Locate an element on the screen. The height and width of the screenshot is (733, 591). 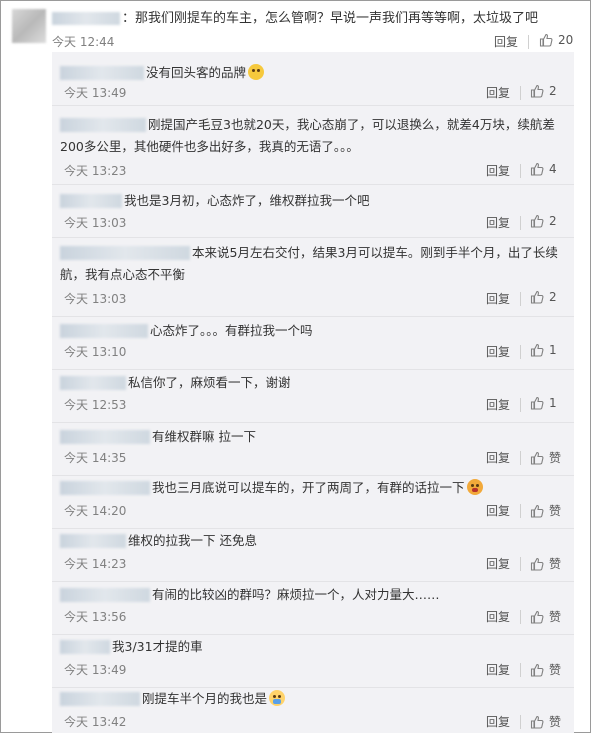
timestamp: 今天 13:10 is located at coordinates (95, 352).